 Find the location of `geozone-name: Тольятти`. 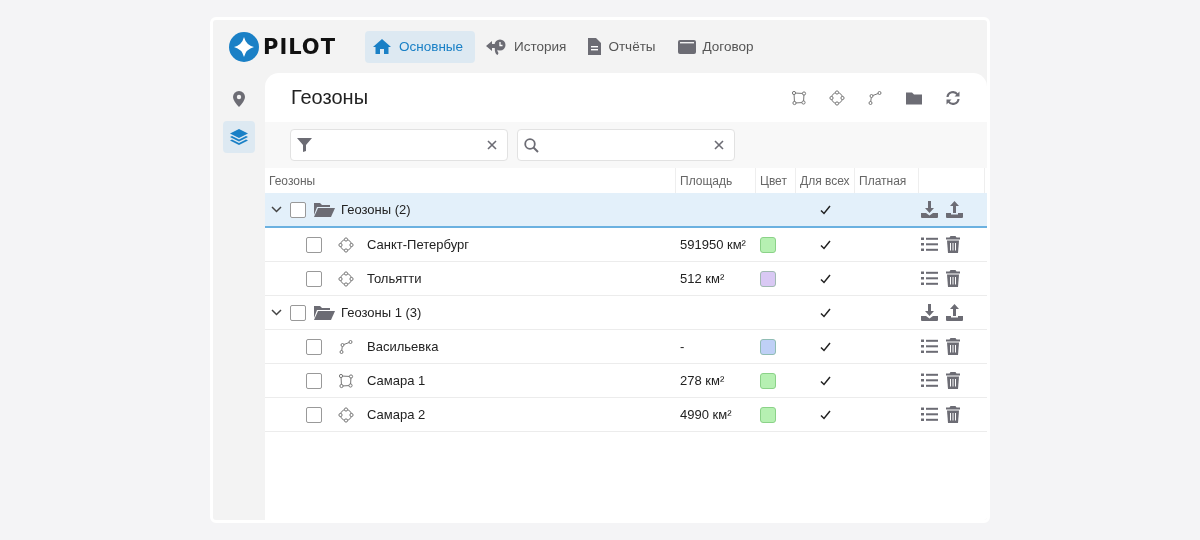

geozone-name: Тольятти is located at coordinates (394, 278).